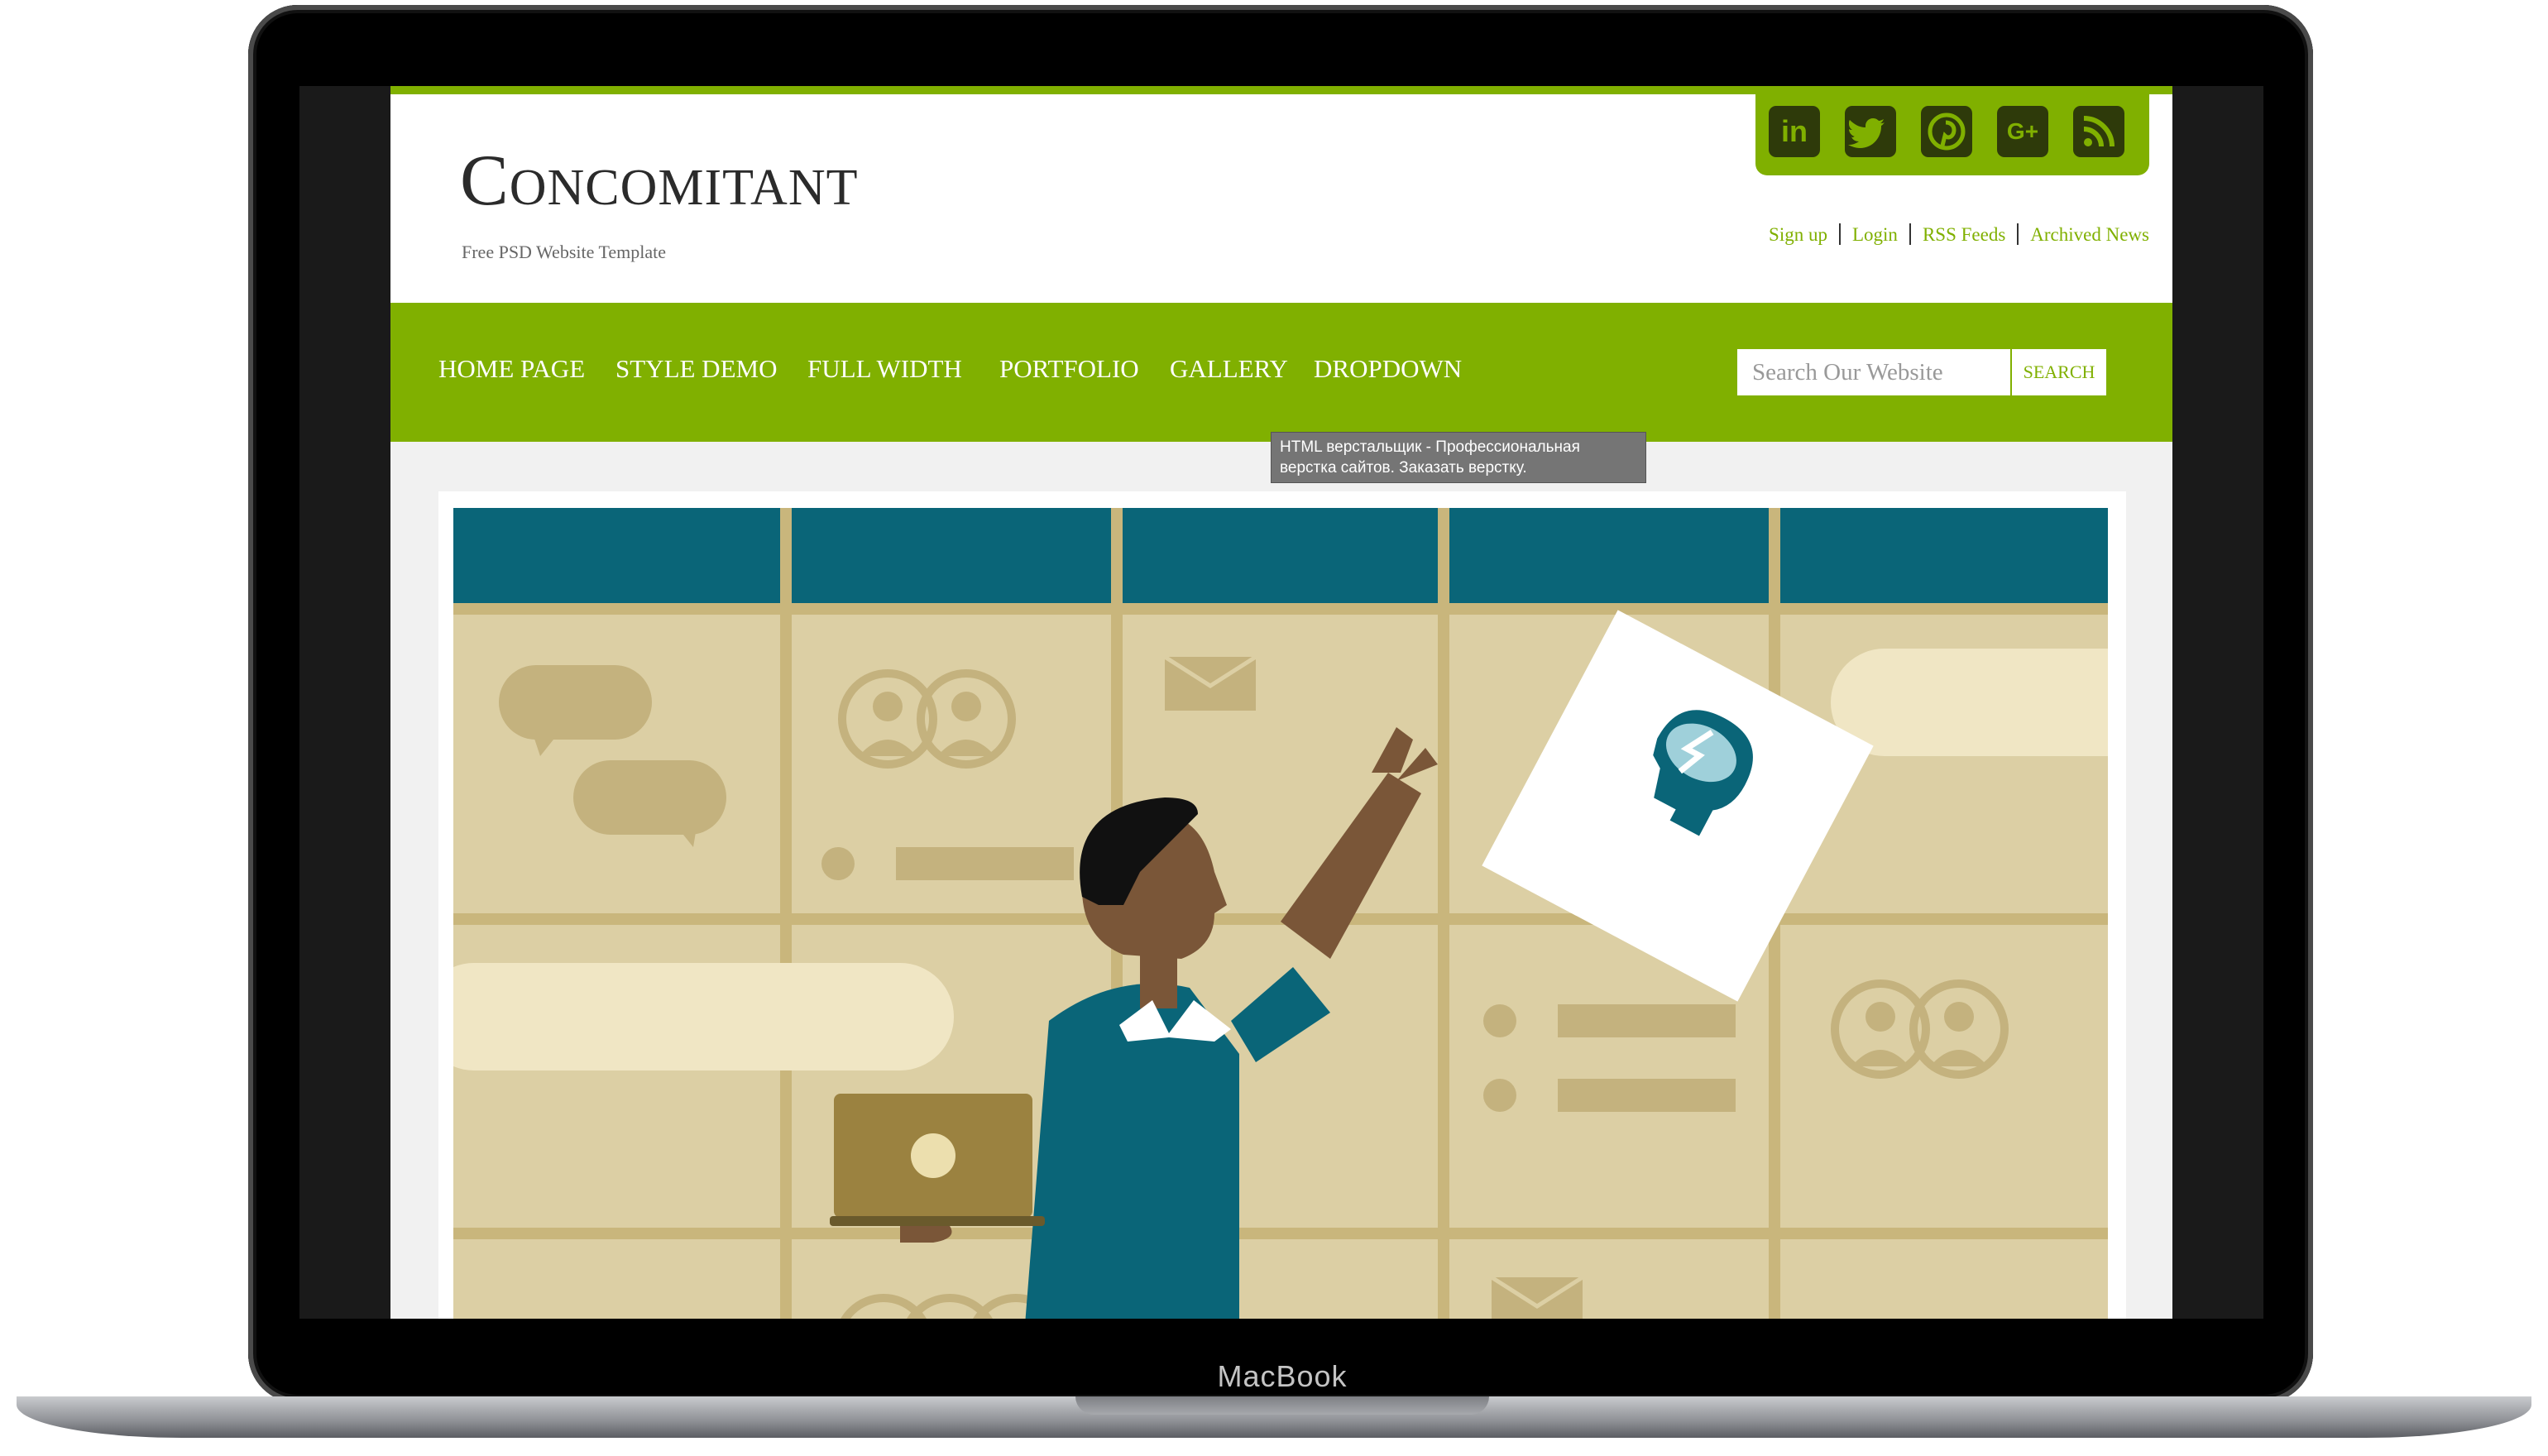  I want to click on nav-item-dropdown: DROPDOWN, so click(1388, 369).